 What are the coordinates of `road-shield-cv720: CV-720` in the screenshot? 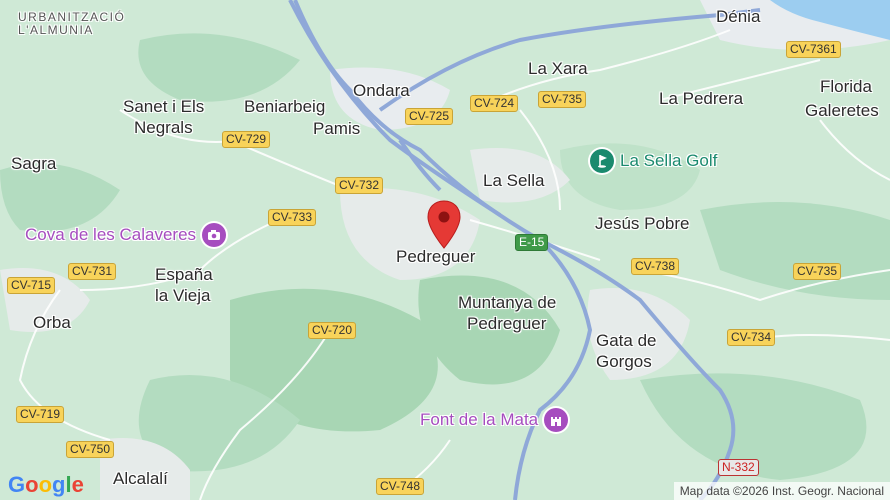 It's located at (332, 330).